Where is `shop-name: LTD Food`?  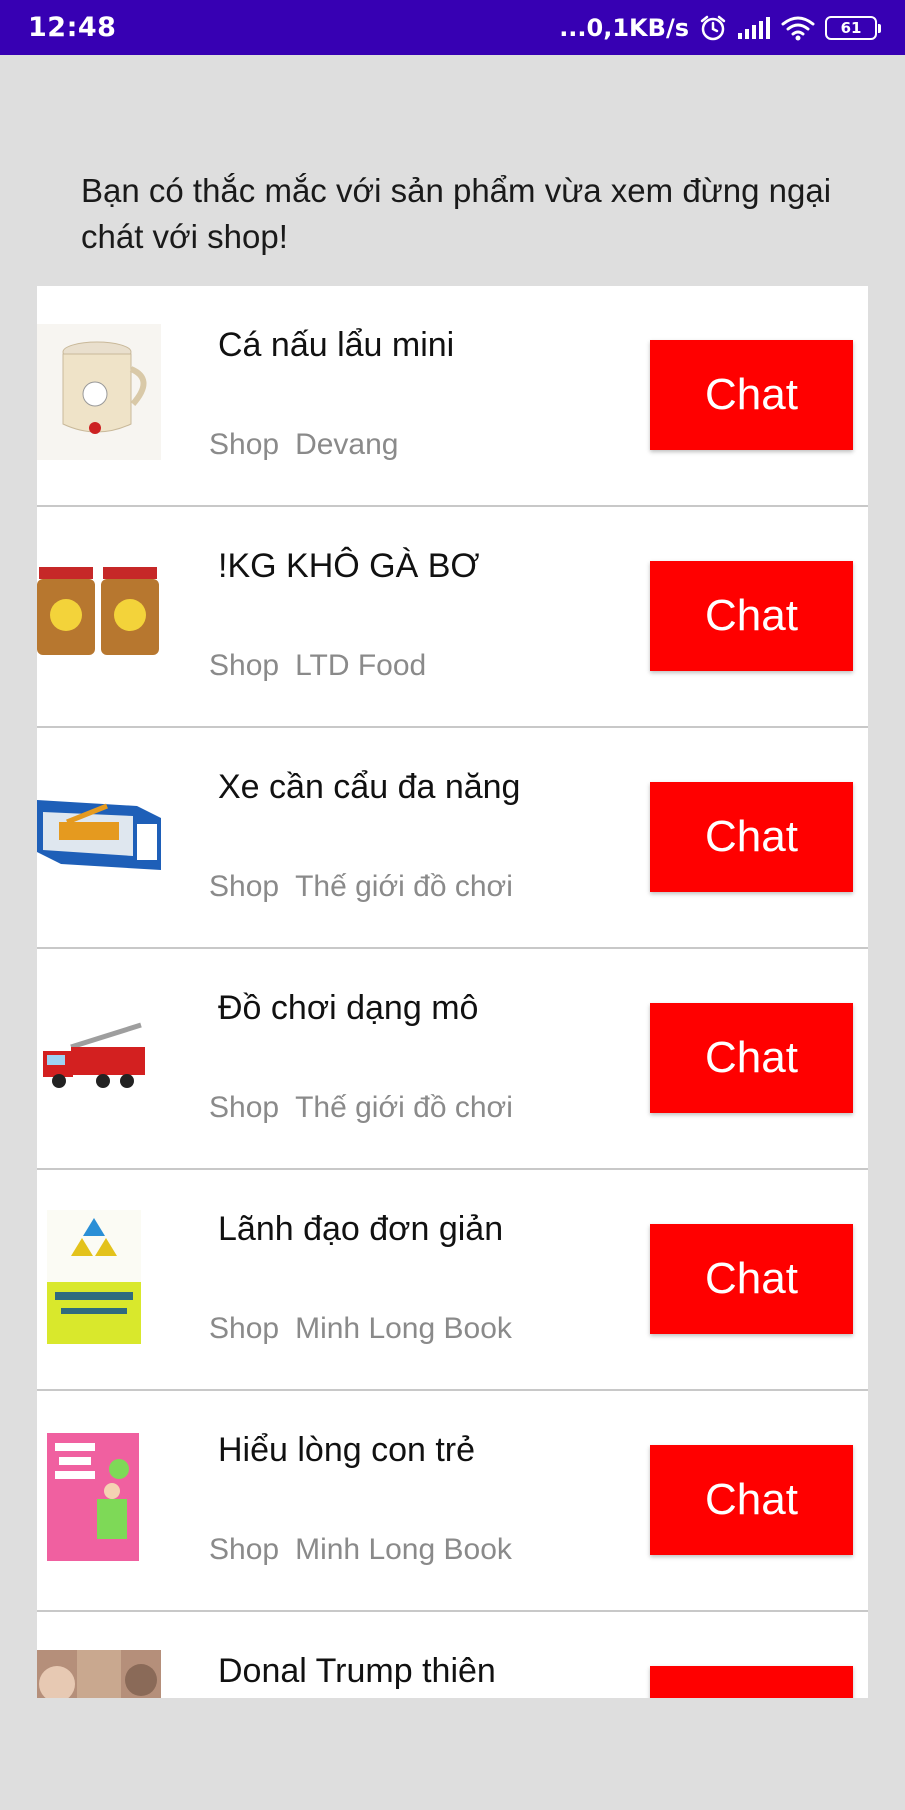 shop-name: LTD Food is located at coordinates (360, 665).